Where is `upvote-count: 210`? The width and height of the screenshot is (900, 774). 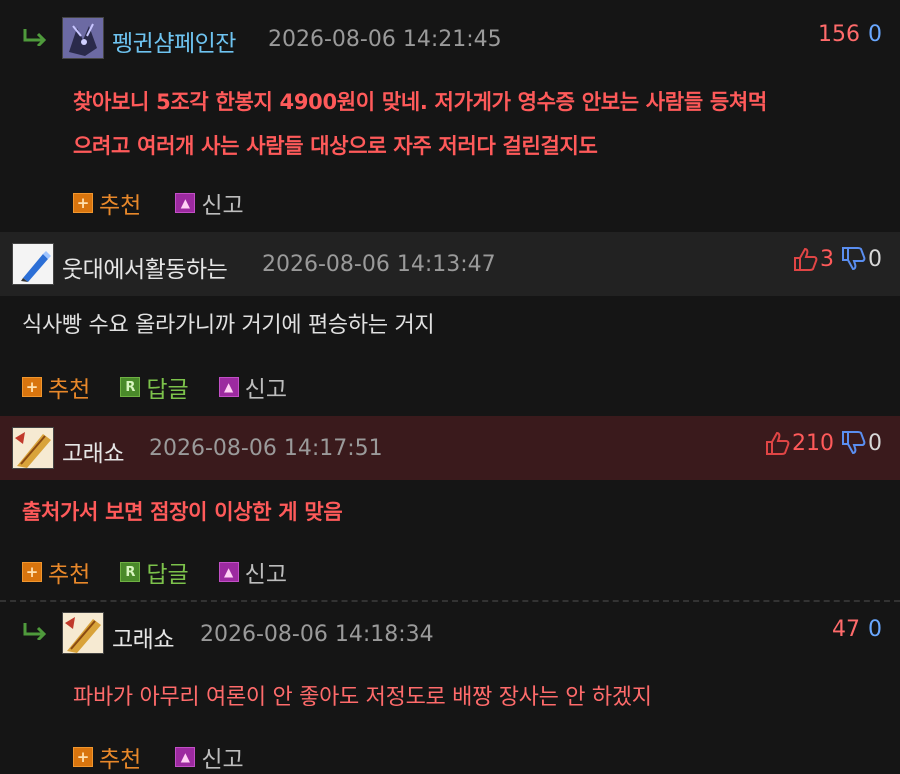
upvote-count: 210 is located at coordinates (813, 443).